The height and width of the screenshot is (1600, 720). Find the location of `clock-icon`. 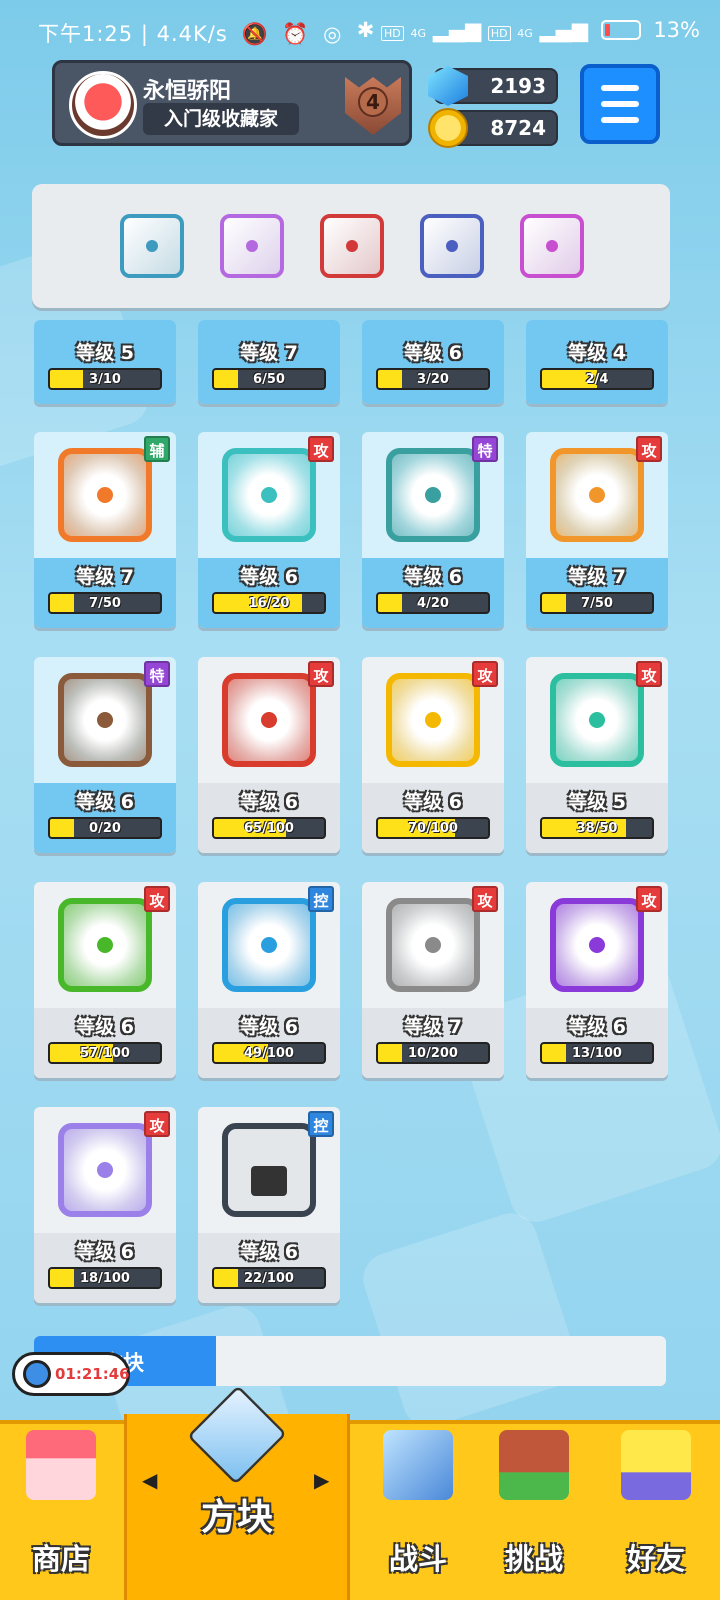

clock-icon is located at coordinates (37, 1374).